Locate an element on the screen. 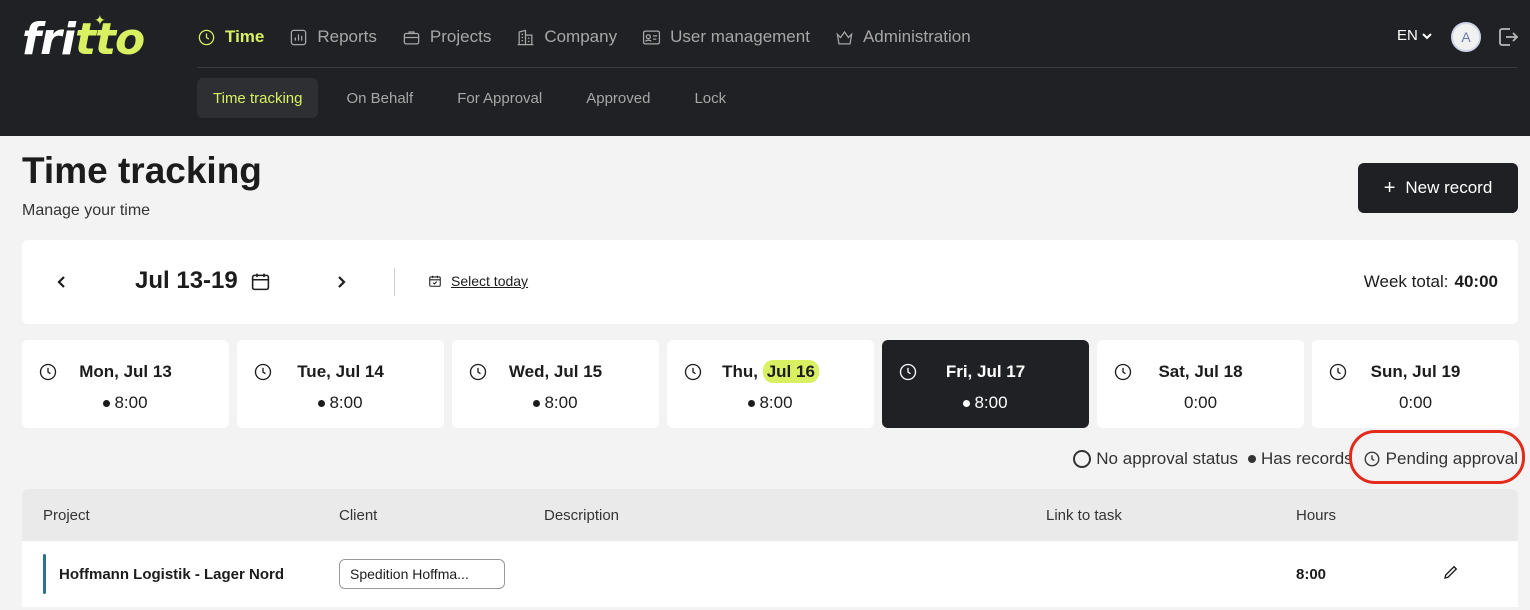 This screenshot has width=1530, height=610. day-card-fri: Fri, Jul 17 8:00 is located at coordinates (985, 384).